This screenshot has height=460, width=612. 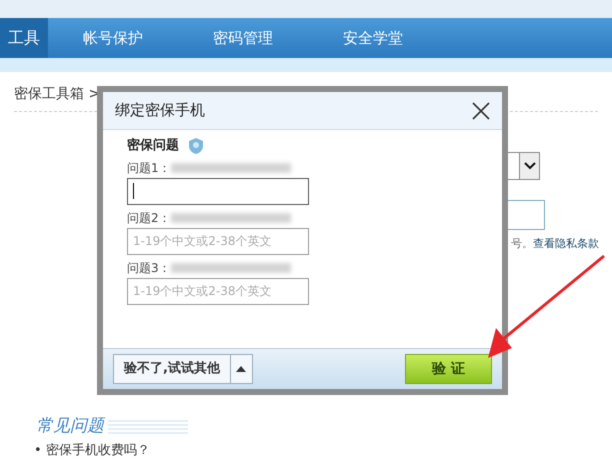 What do you see at coordinates (241, 369) in the screenshot?
I see `caret-up-icon` at bounding box center [241, 369].